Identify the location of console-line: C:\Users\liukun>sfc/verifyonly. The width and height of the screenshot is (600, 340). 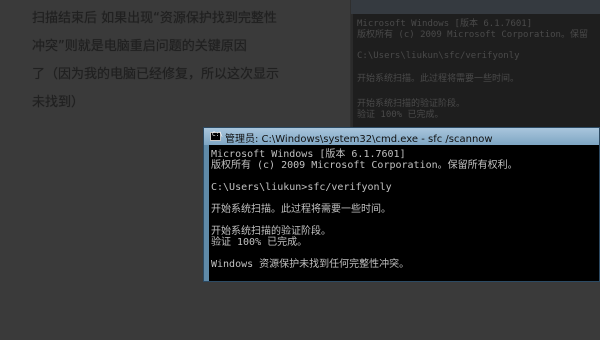
(301, 187).